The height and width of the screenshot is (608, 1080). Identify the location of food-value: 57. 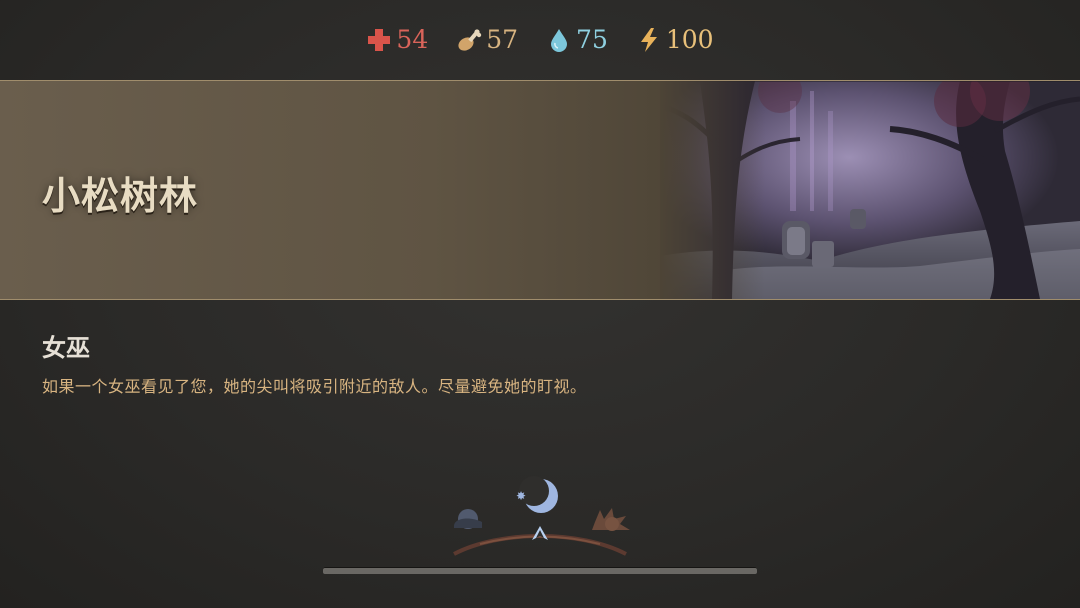
(502, 39).